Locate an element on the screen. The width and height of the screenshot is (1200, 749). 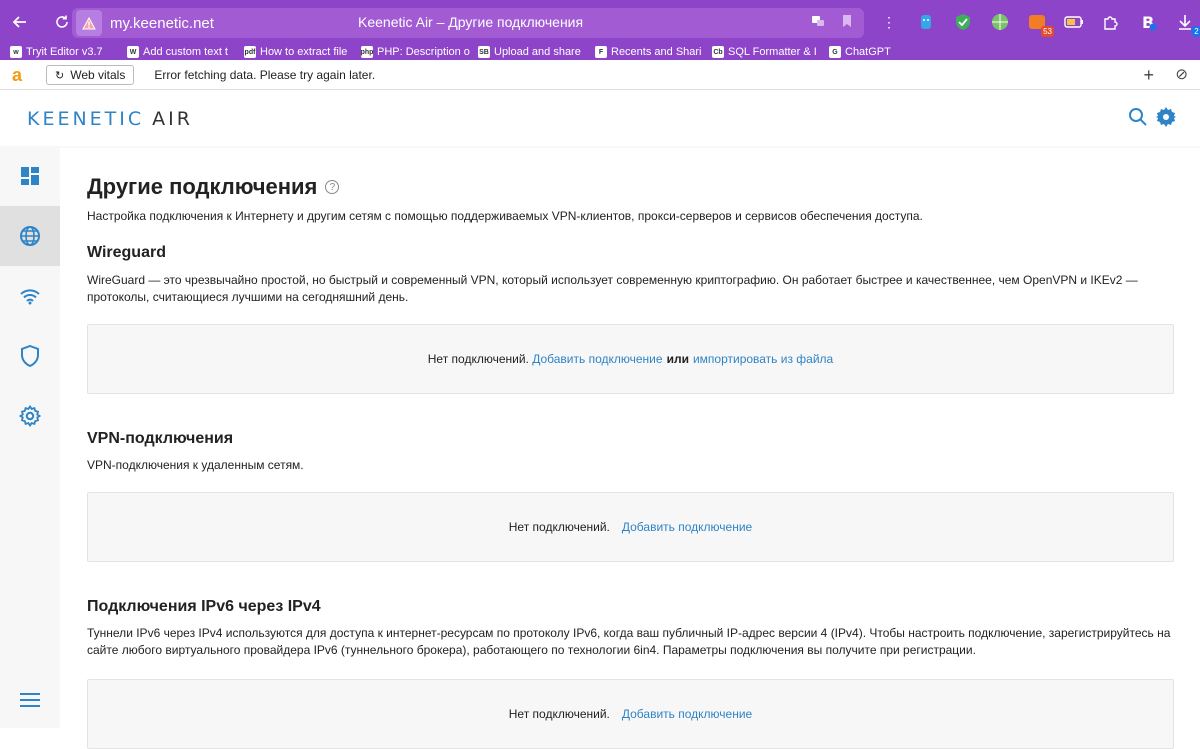
web-vitals-button: ↻ Web vitals is located at coordinates (90, 75).